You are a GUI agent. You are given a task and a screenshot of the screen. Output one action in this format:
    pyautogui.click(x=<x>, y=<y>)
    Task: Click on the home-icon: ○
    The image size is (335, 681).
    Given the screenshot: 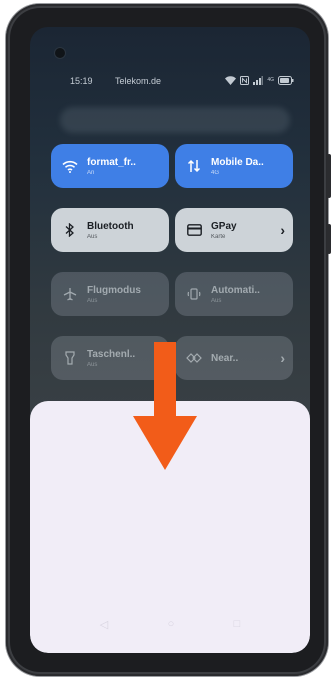 What is the action you would take?
    pyautogui.click(x=171, y=624)
    